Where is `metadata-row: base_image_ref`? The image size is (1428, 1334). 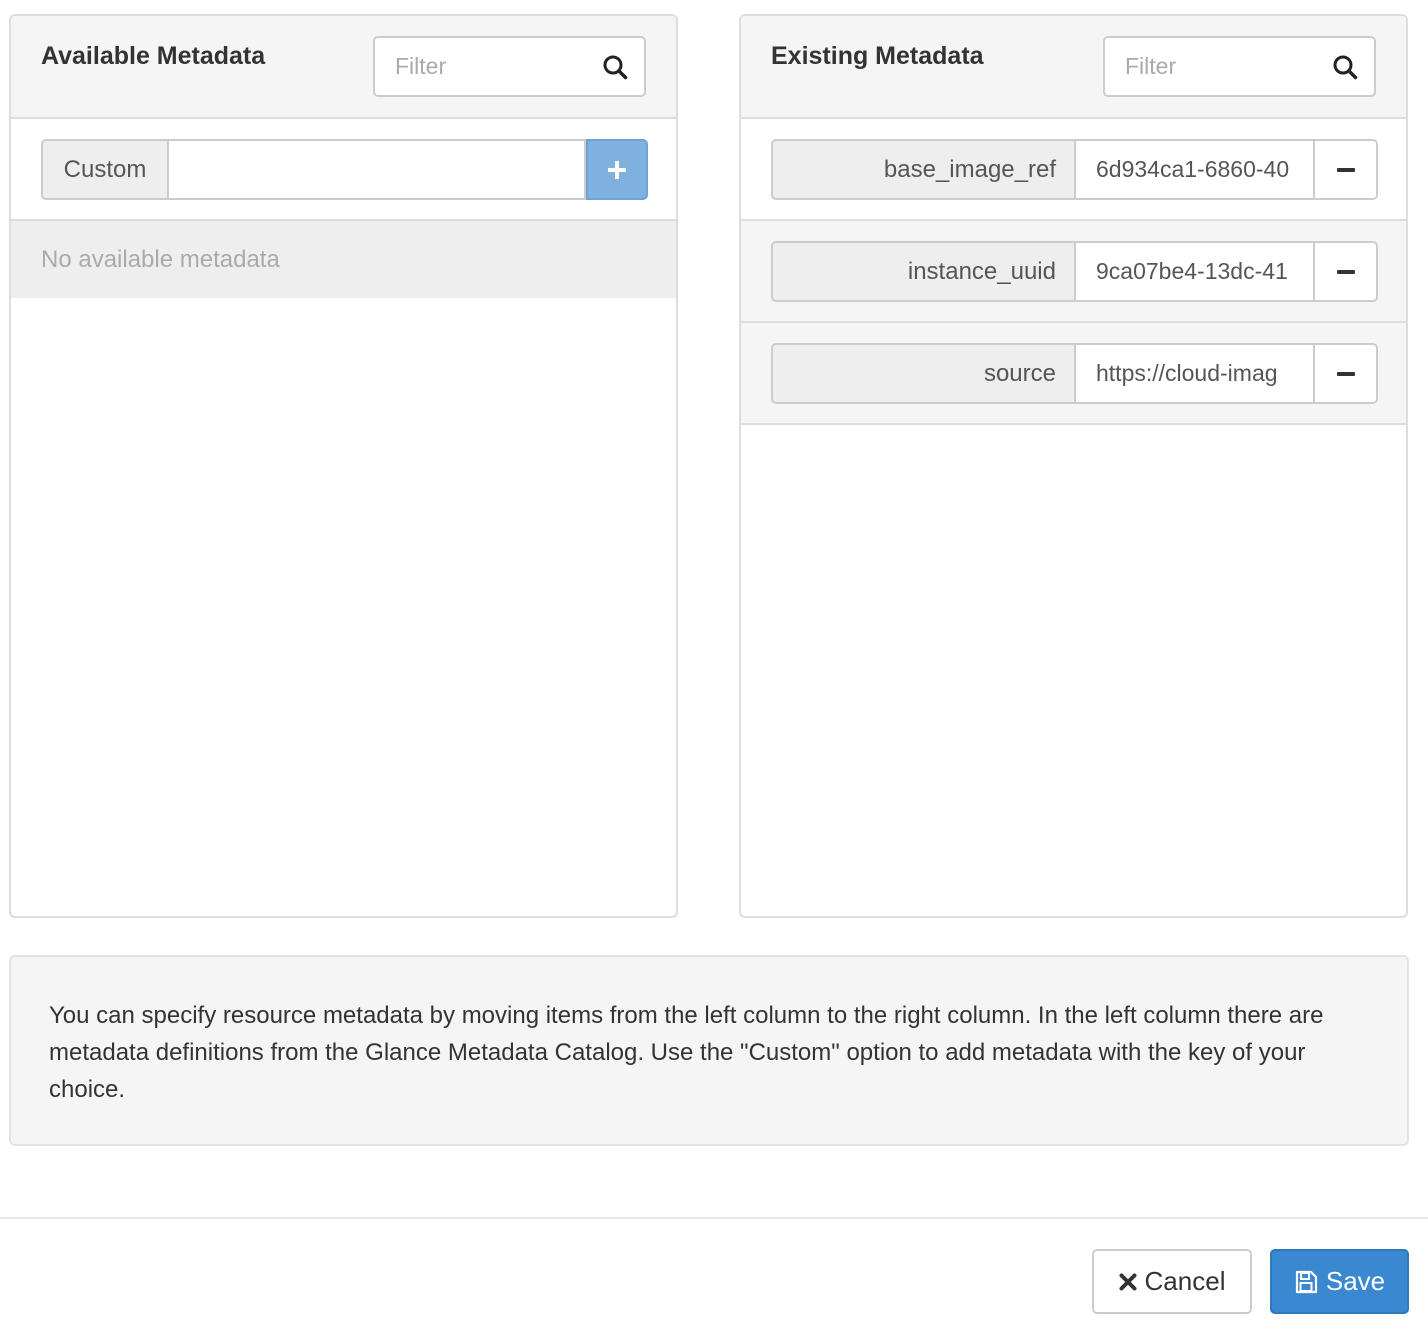 metadata-row: base_image_ref is located at coordinates (1073, 170).